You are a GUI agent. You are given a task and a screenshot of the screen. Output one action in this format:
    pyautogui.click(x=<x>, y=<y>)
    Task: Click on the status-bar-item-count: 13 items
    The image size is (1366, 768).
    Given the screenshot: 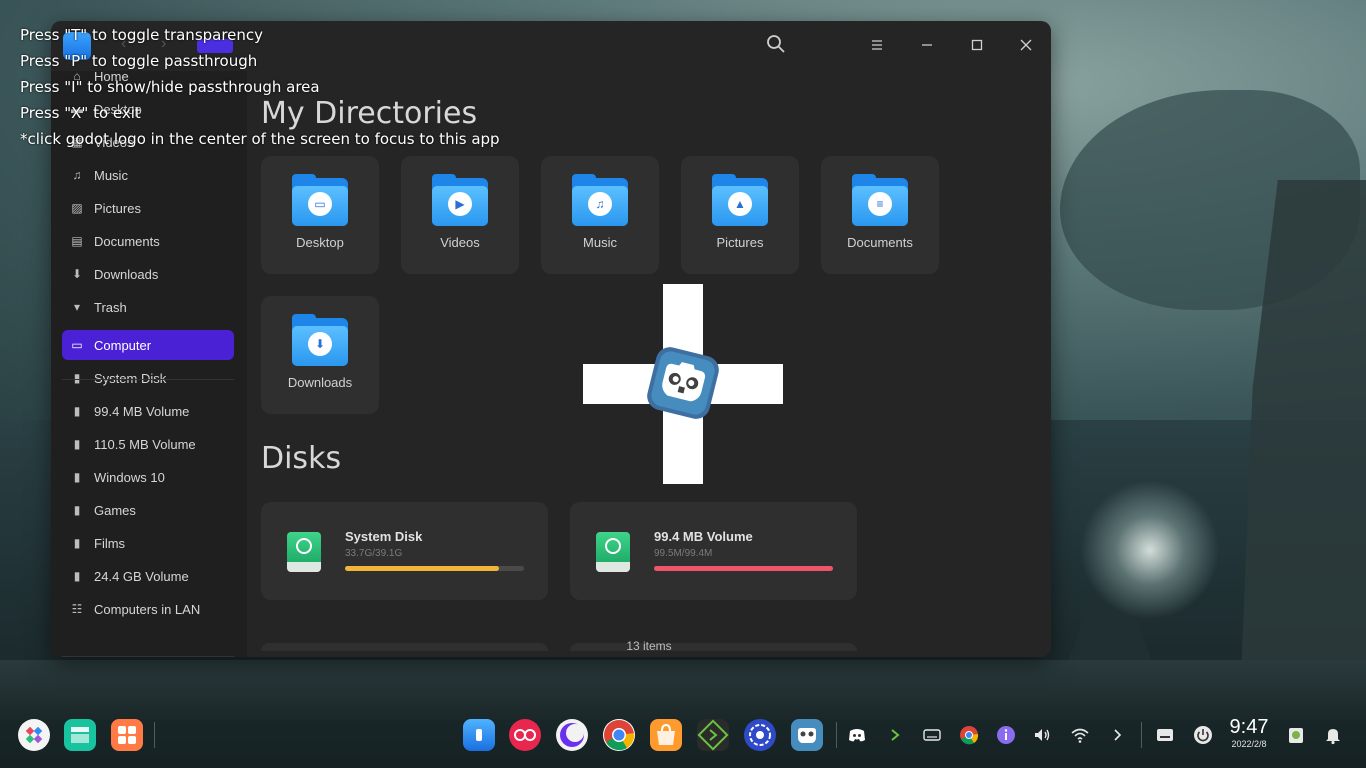 What is the action you would take?
    pyautogui.click(x=649, y=646)
    